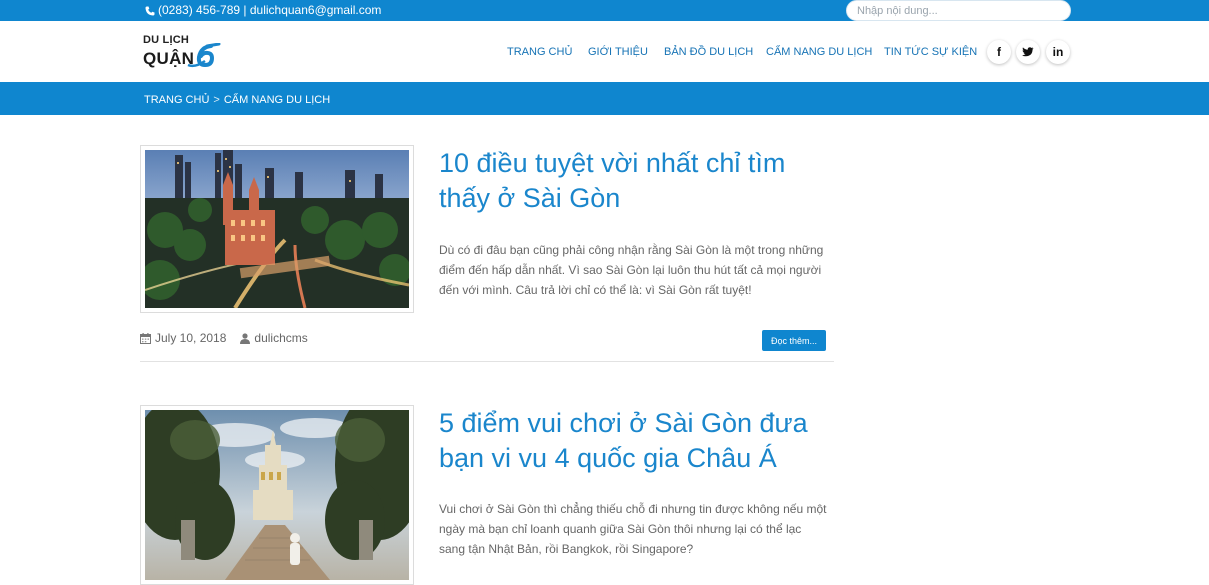 The image size is (1209, 585). What do you see at coordinates (930, 52) in the screenshot?
I see `nav-item-tin-tuc-su-kien: TIN TỨC SỰ KIỆN` at bounding box center [930, 52].